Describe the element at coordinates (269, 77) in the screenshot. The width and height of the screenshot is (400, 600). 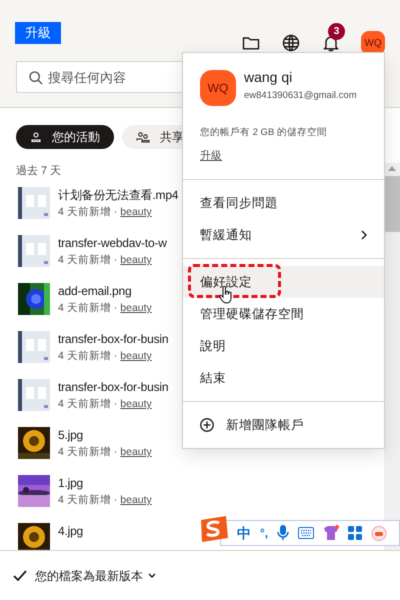
I see `account-name: wang qi` at that location.